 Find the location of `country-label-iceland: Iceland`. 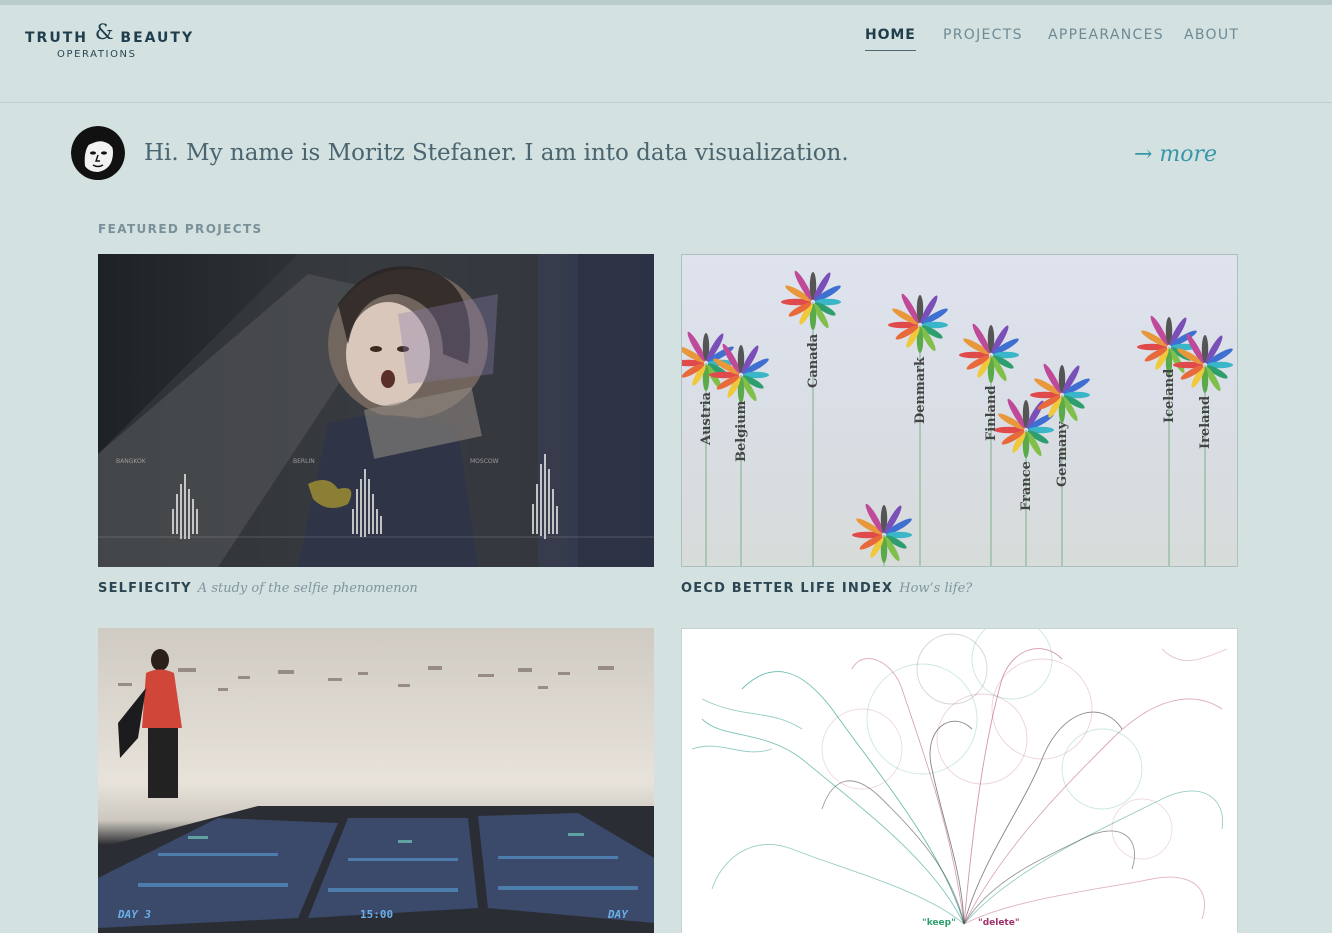

country-label-iceland: Iceland is located at coordinates (1169, 396).